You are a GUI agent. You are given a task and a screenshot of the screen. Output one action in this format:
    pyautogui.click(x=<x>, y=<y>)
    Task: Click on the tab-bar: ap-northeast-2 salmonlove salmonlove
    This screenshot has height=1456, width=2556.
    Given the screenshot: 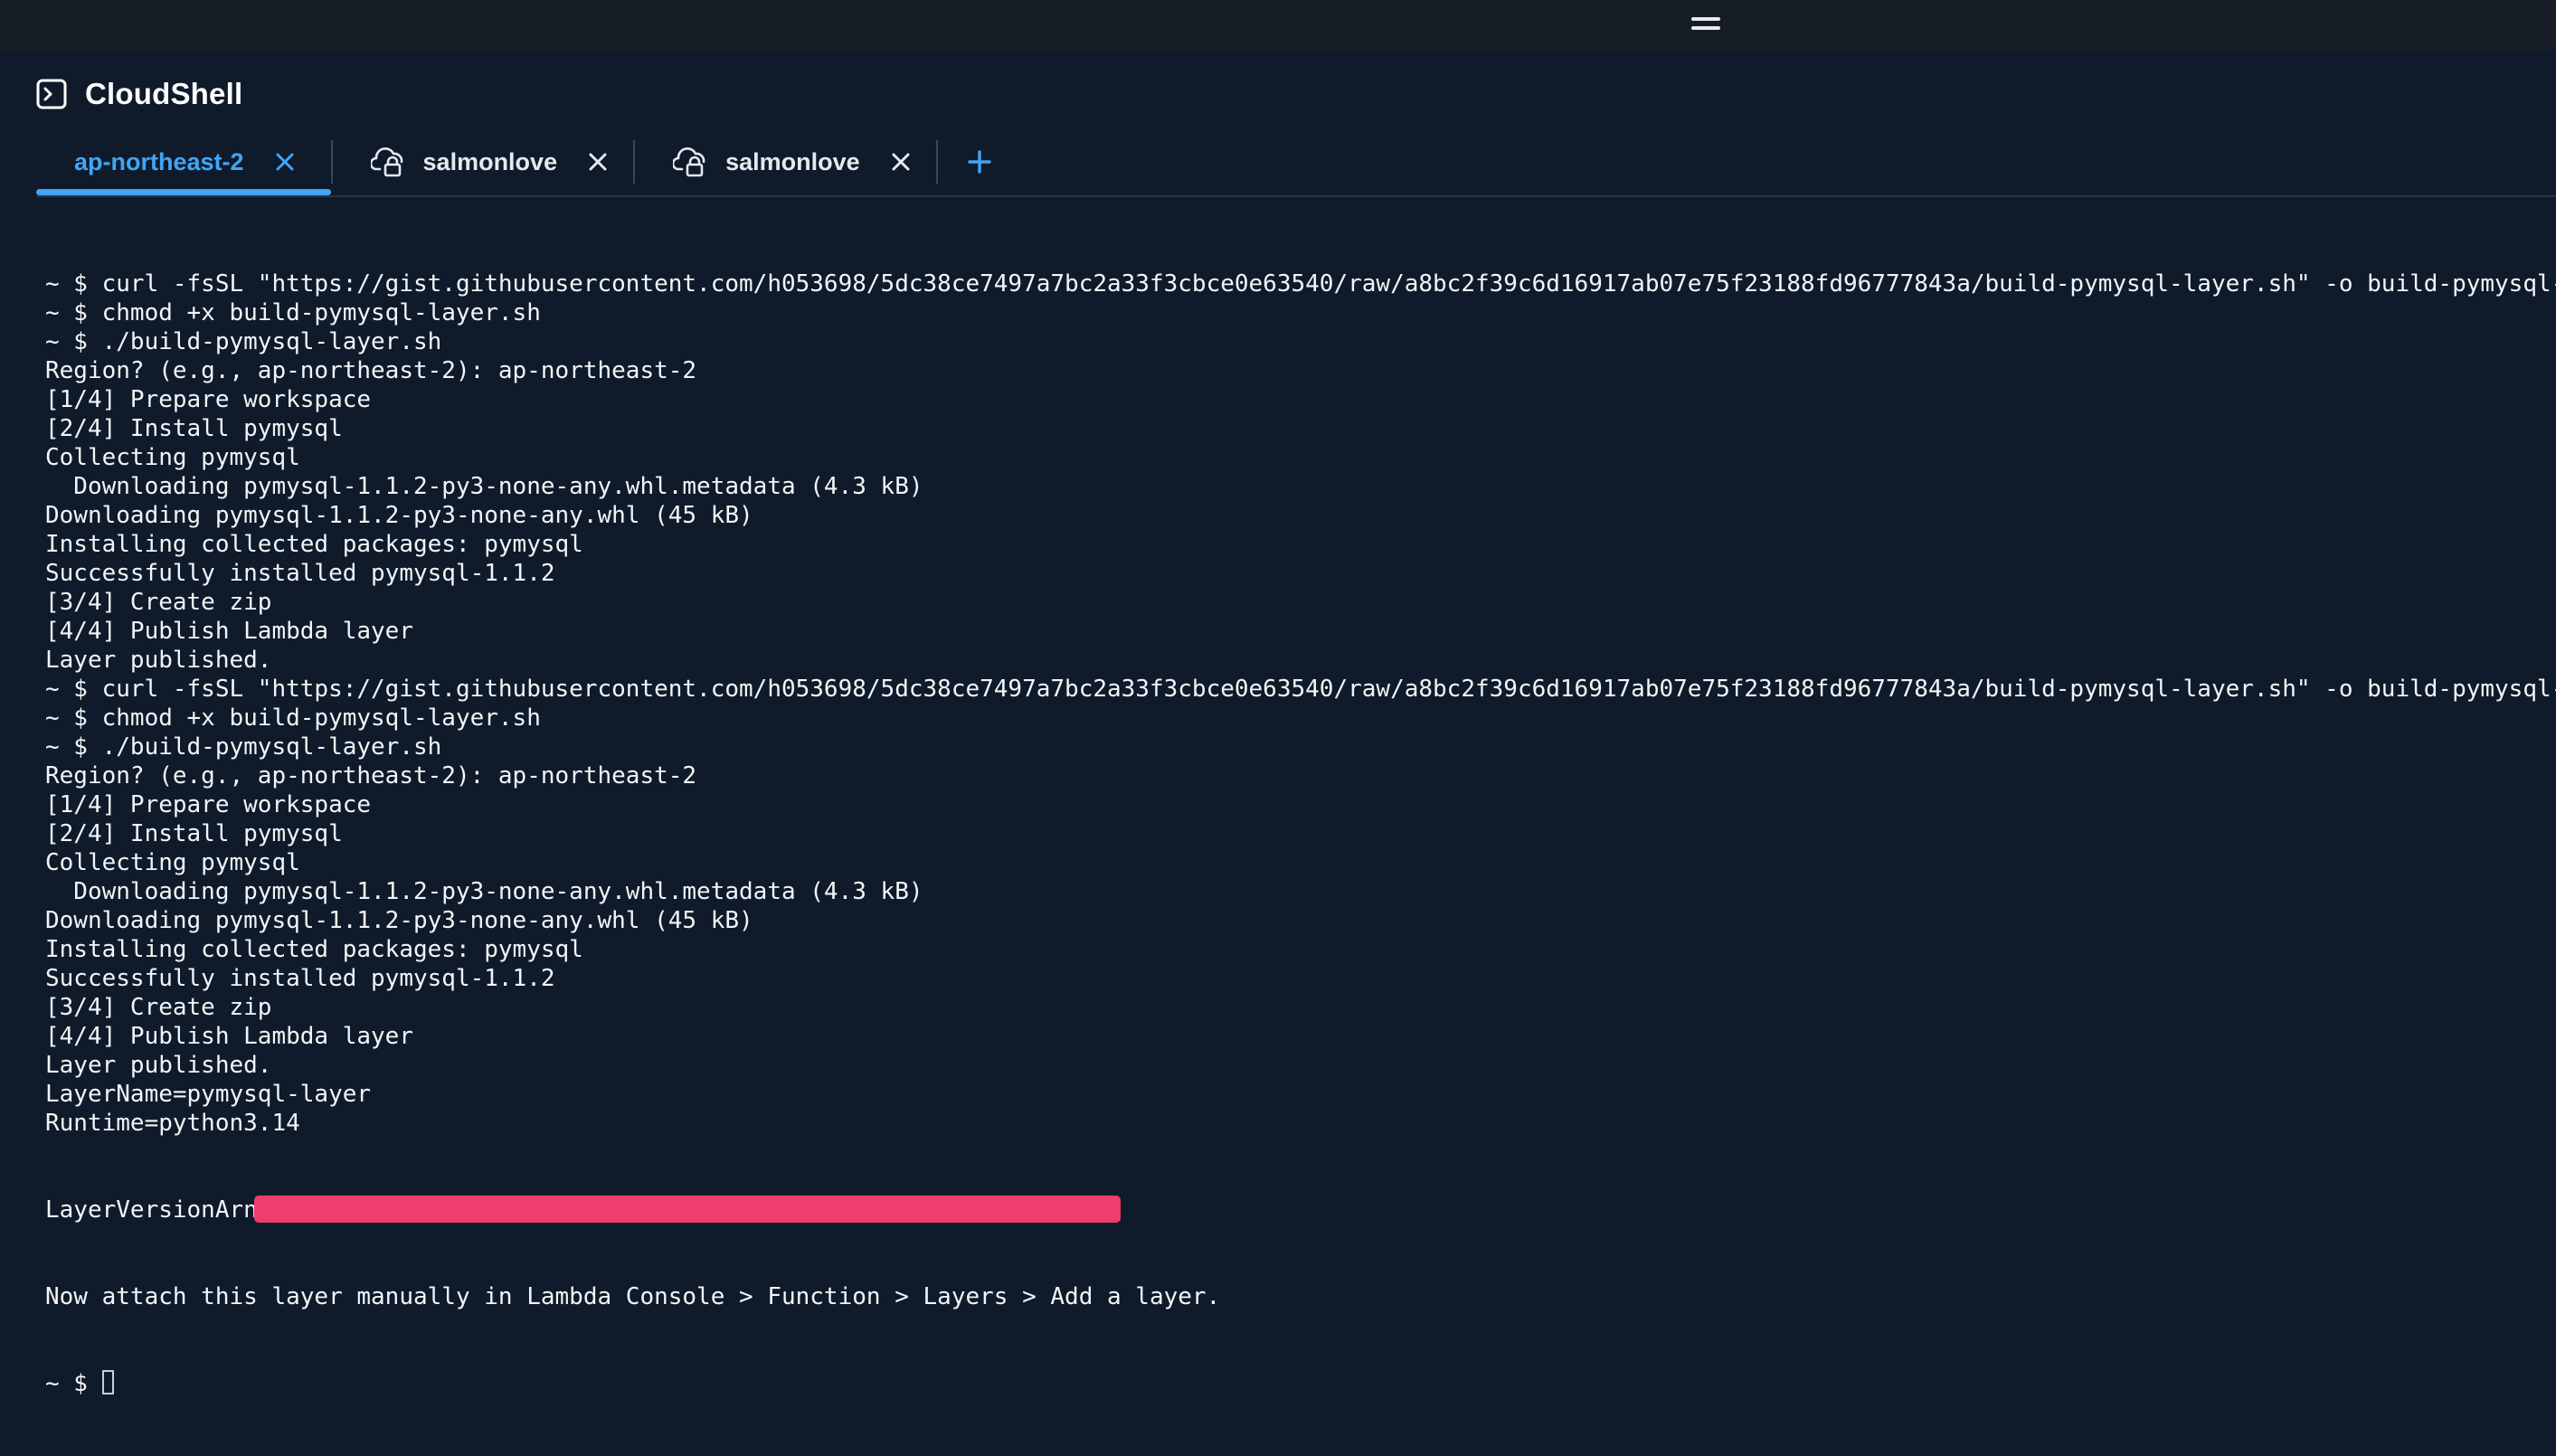 What is the action you would take?
    pyautogui.click(x=514, y=162)
    